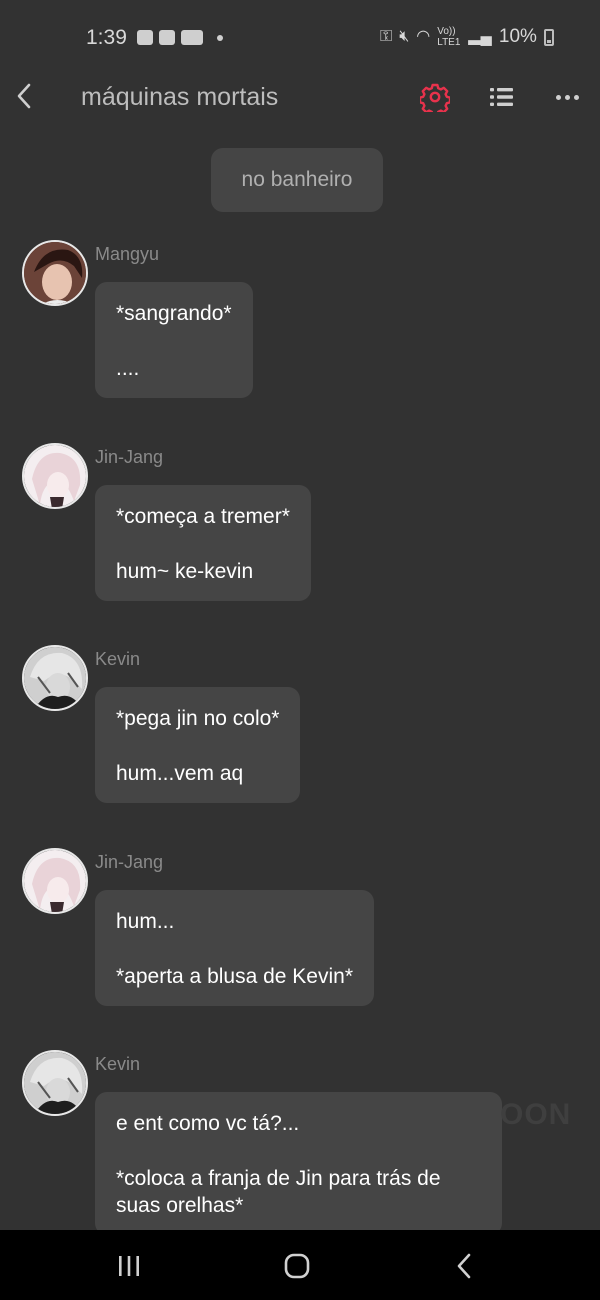 Image resolution: width=600 pixels, height=1300 pixels. I want to click on sender-name: Mangyu, so click(127, 254).